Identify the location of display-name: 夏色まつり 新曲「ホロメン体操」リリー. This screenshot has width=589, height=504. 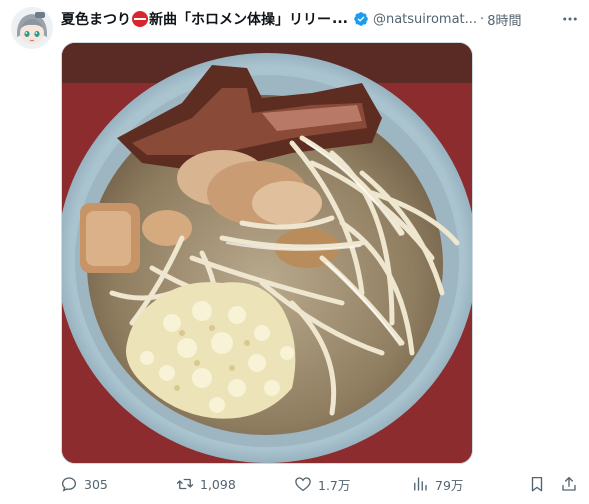
(196, 19).